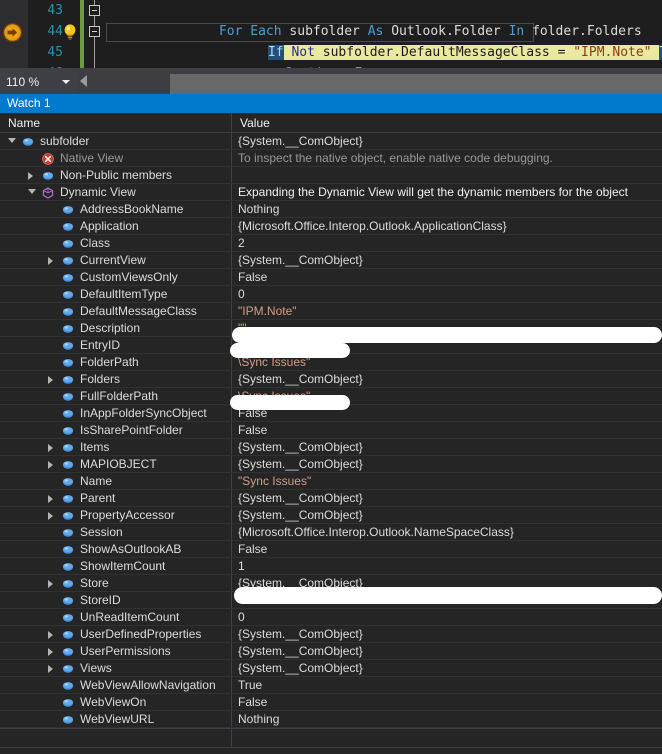  Describe the element at coordinates (116, 158) in the screenshot. I see `watch-row-name-cell: Native View` at that location.